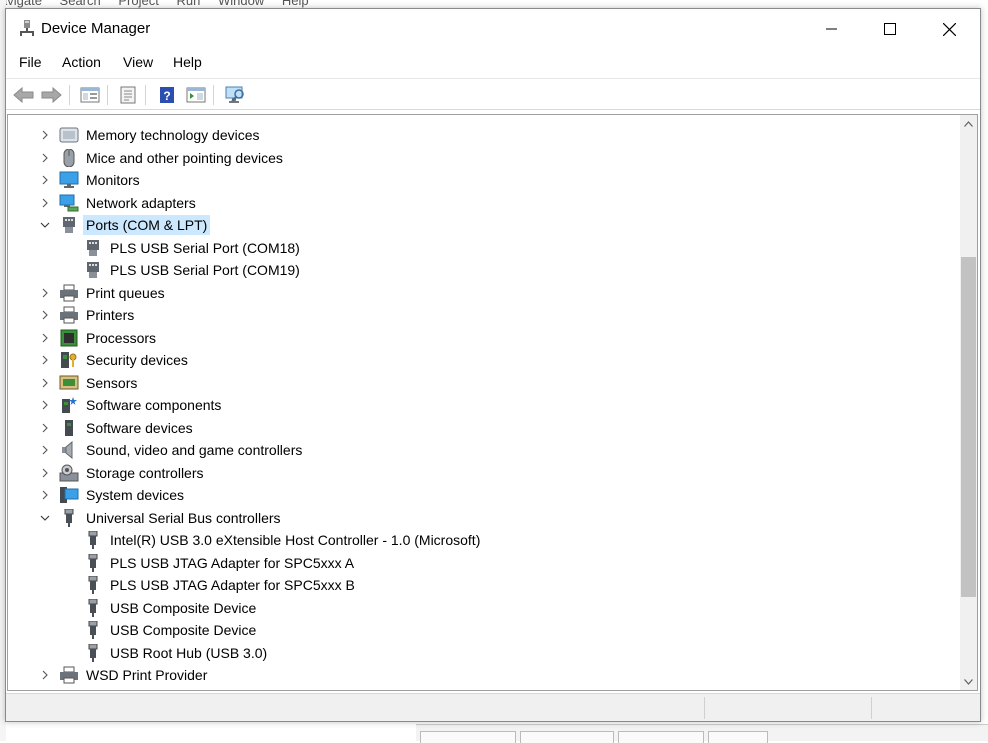 The image size is (988, 743). What do you see at coordinates (194, 450) in the screenshot?
I see `tree-item-label: Sound, video and game controllers` at bounding box center [194, 450].